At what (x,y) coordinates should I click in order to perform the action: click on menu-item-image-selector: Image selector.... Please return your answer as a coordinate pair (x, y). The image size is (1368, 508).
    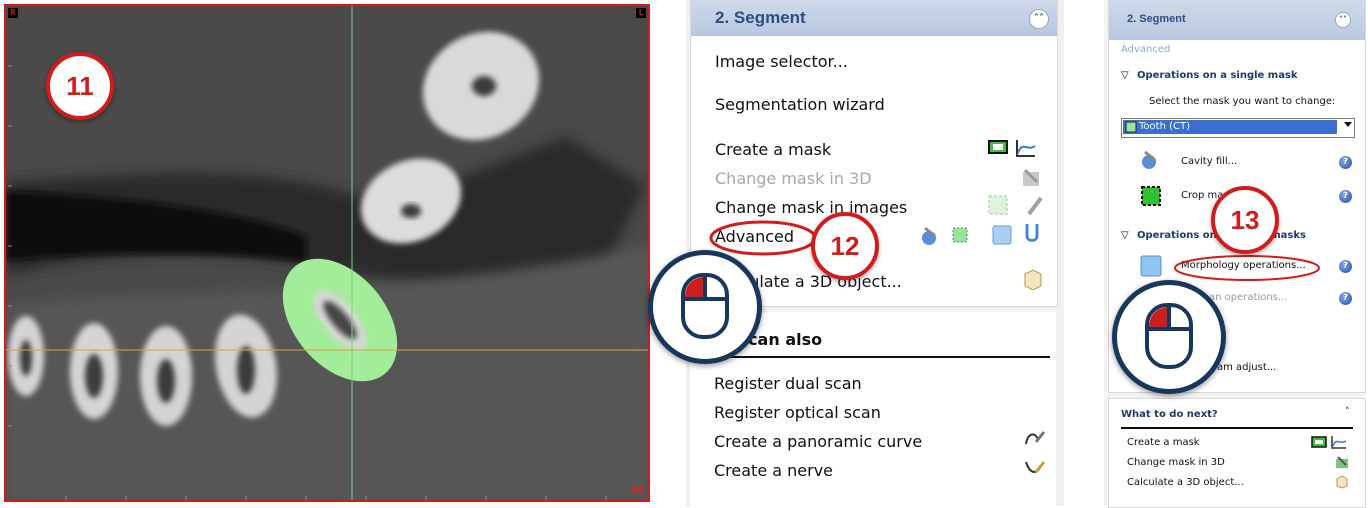
    Looking at the image, I should click on (781, 61).